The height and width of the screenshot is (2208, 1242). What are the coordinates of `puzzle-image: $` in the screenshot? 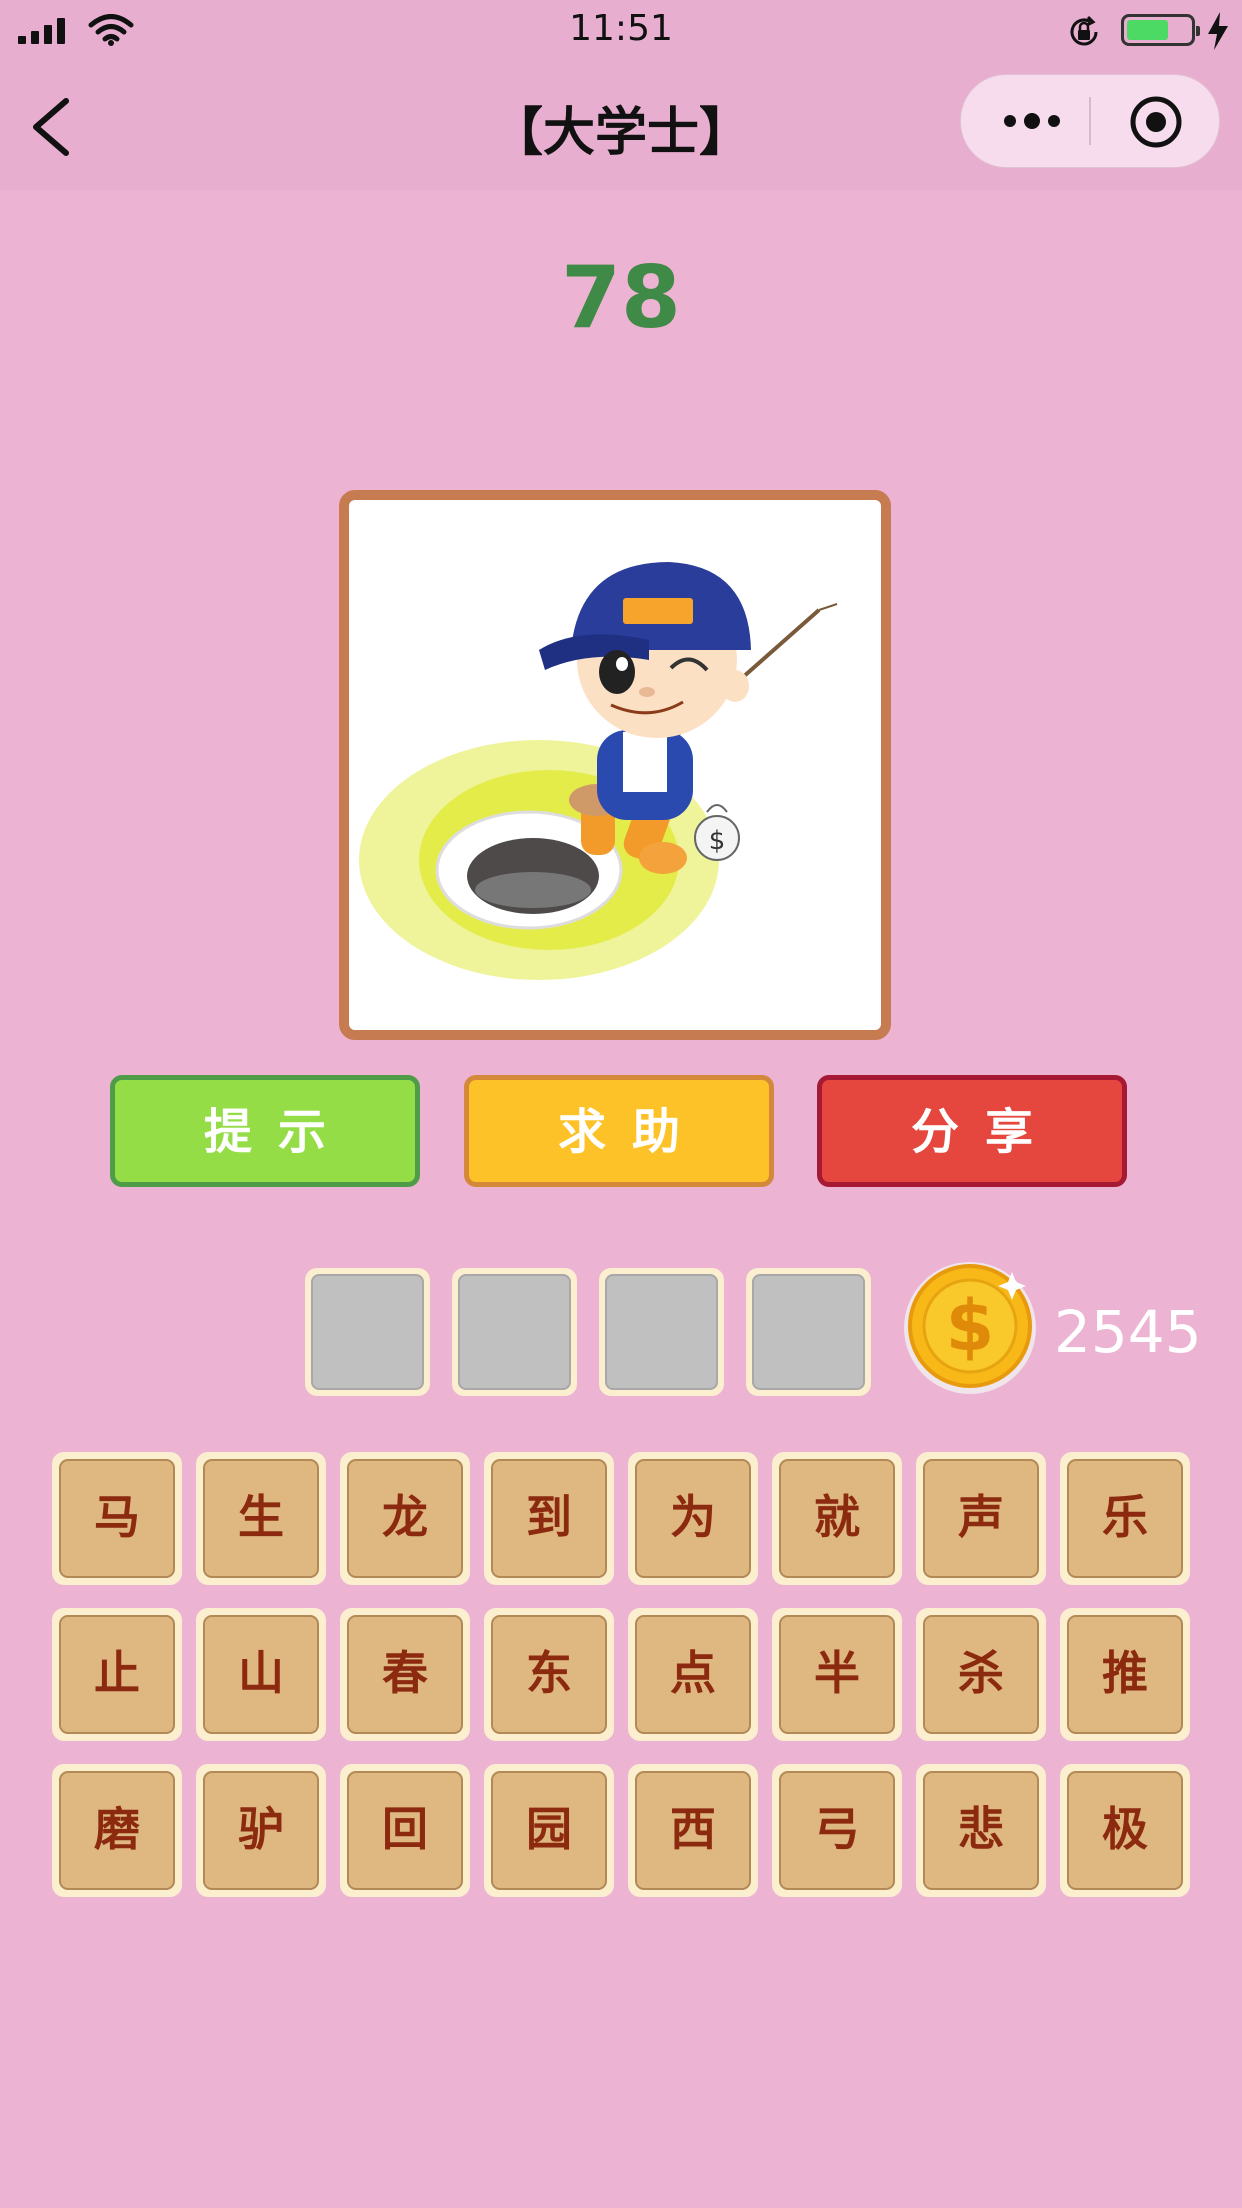 It's located at (615, 765).